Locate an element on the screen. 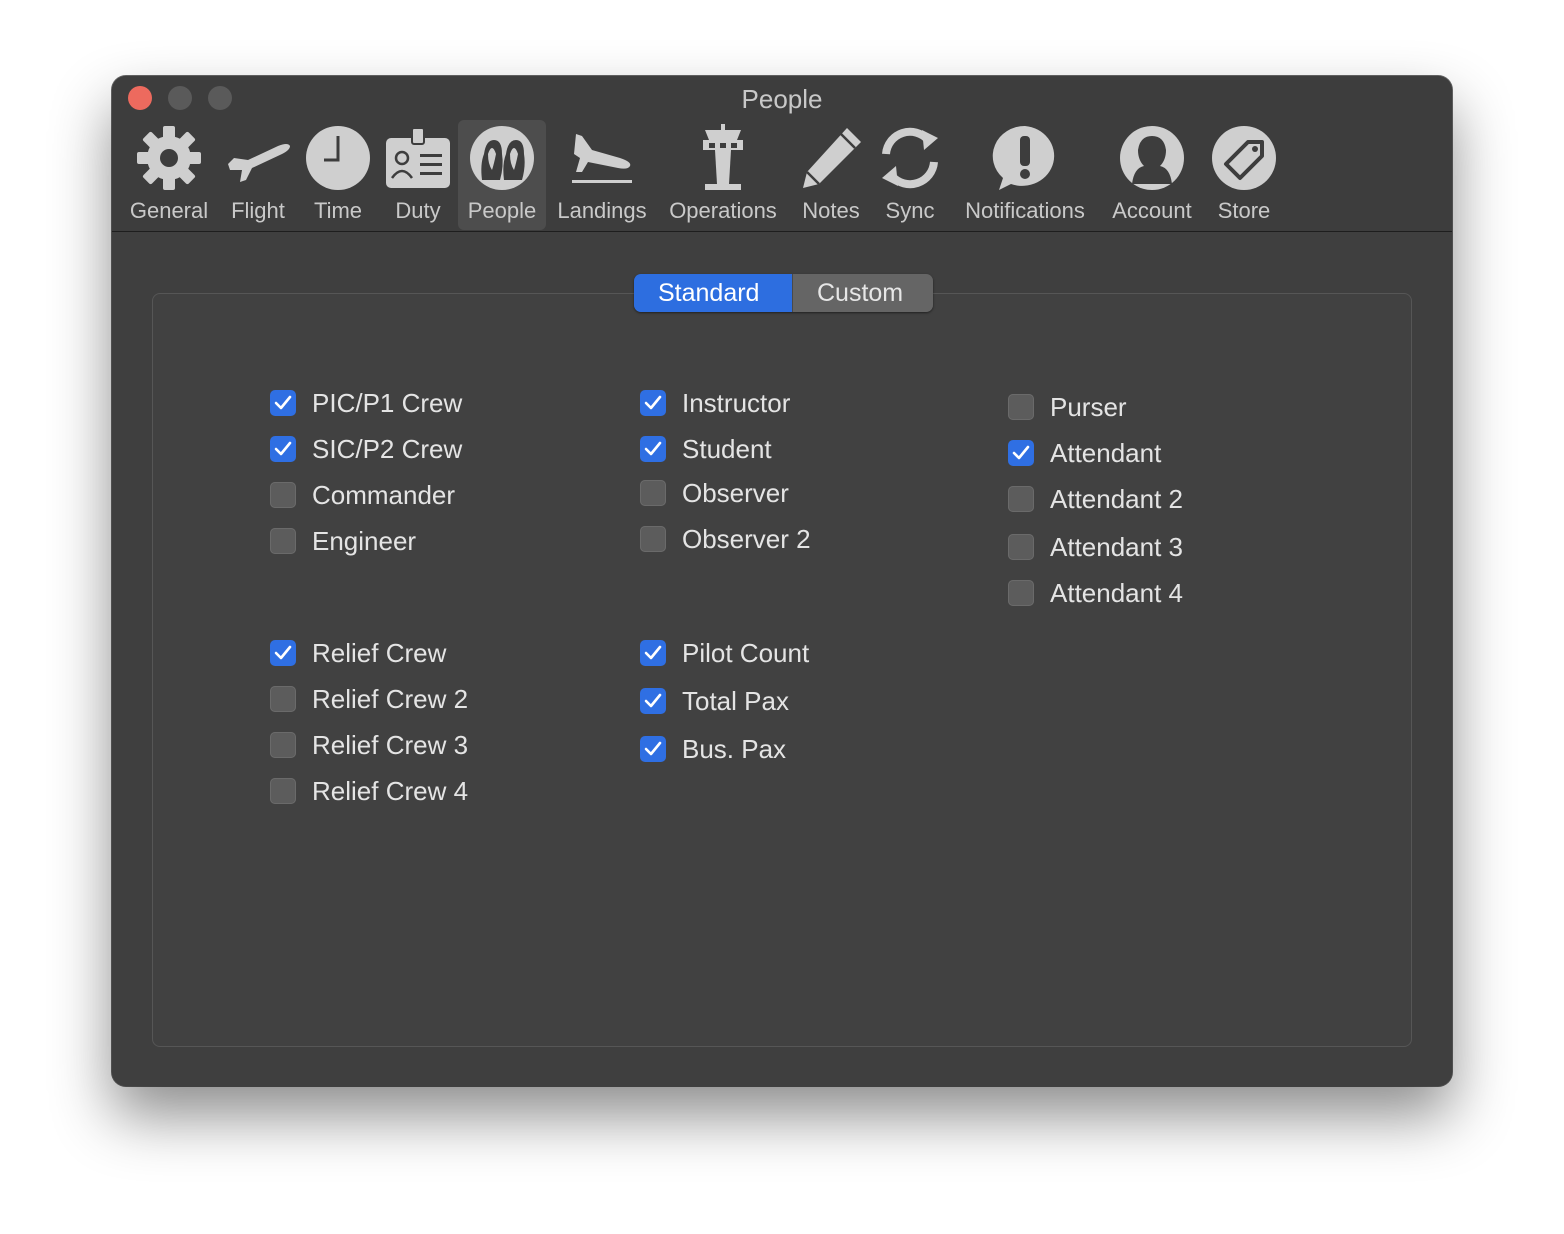  checkbox-label: Pilot Count is located at coordinates (746, 652).